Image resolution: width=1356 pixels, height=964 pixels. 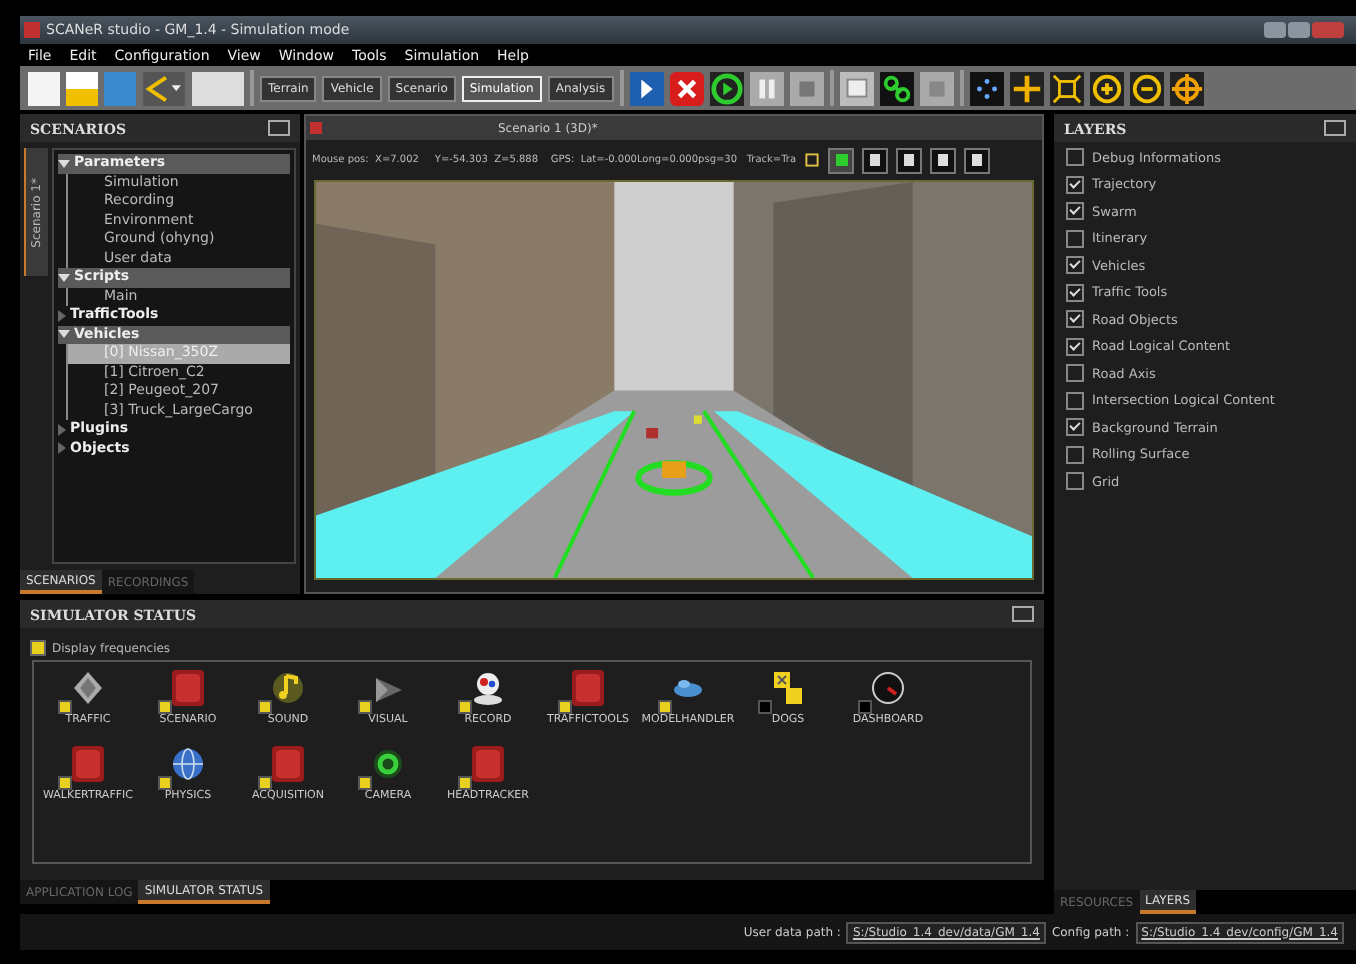 What do you see at coordinates (856, 88) in the screenshot?
I see `window-icon` at bounding box center [856, 88].